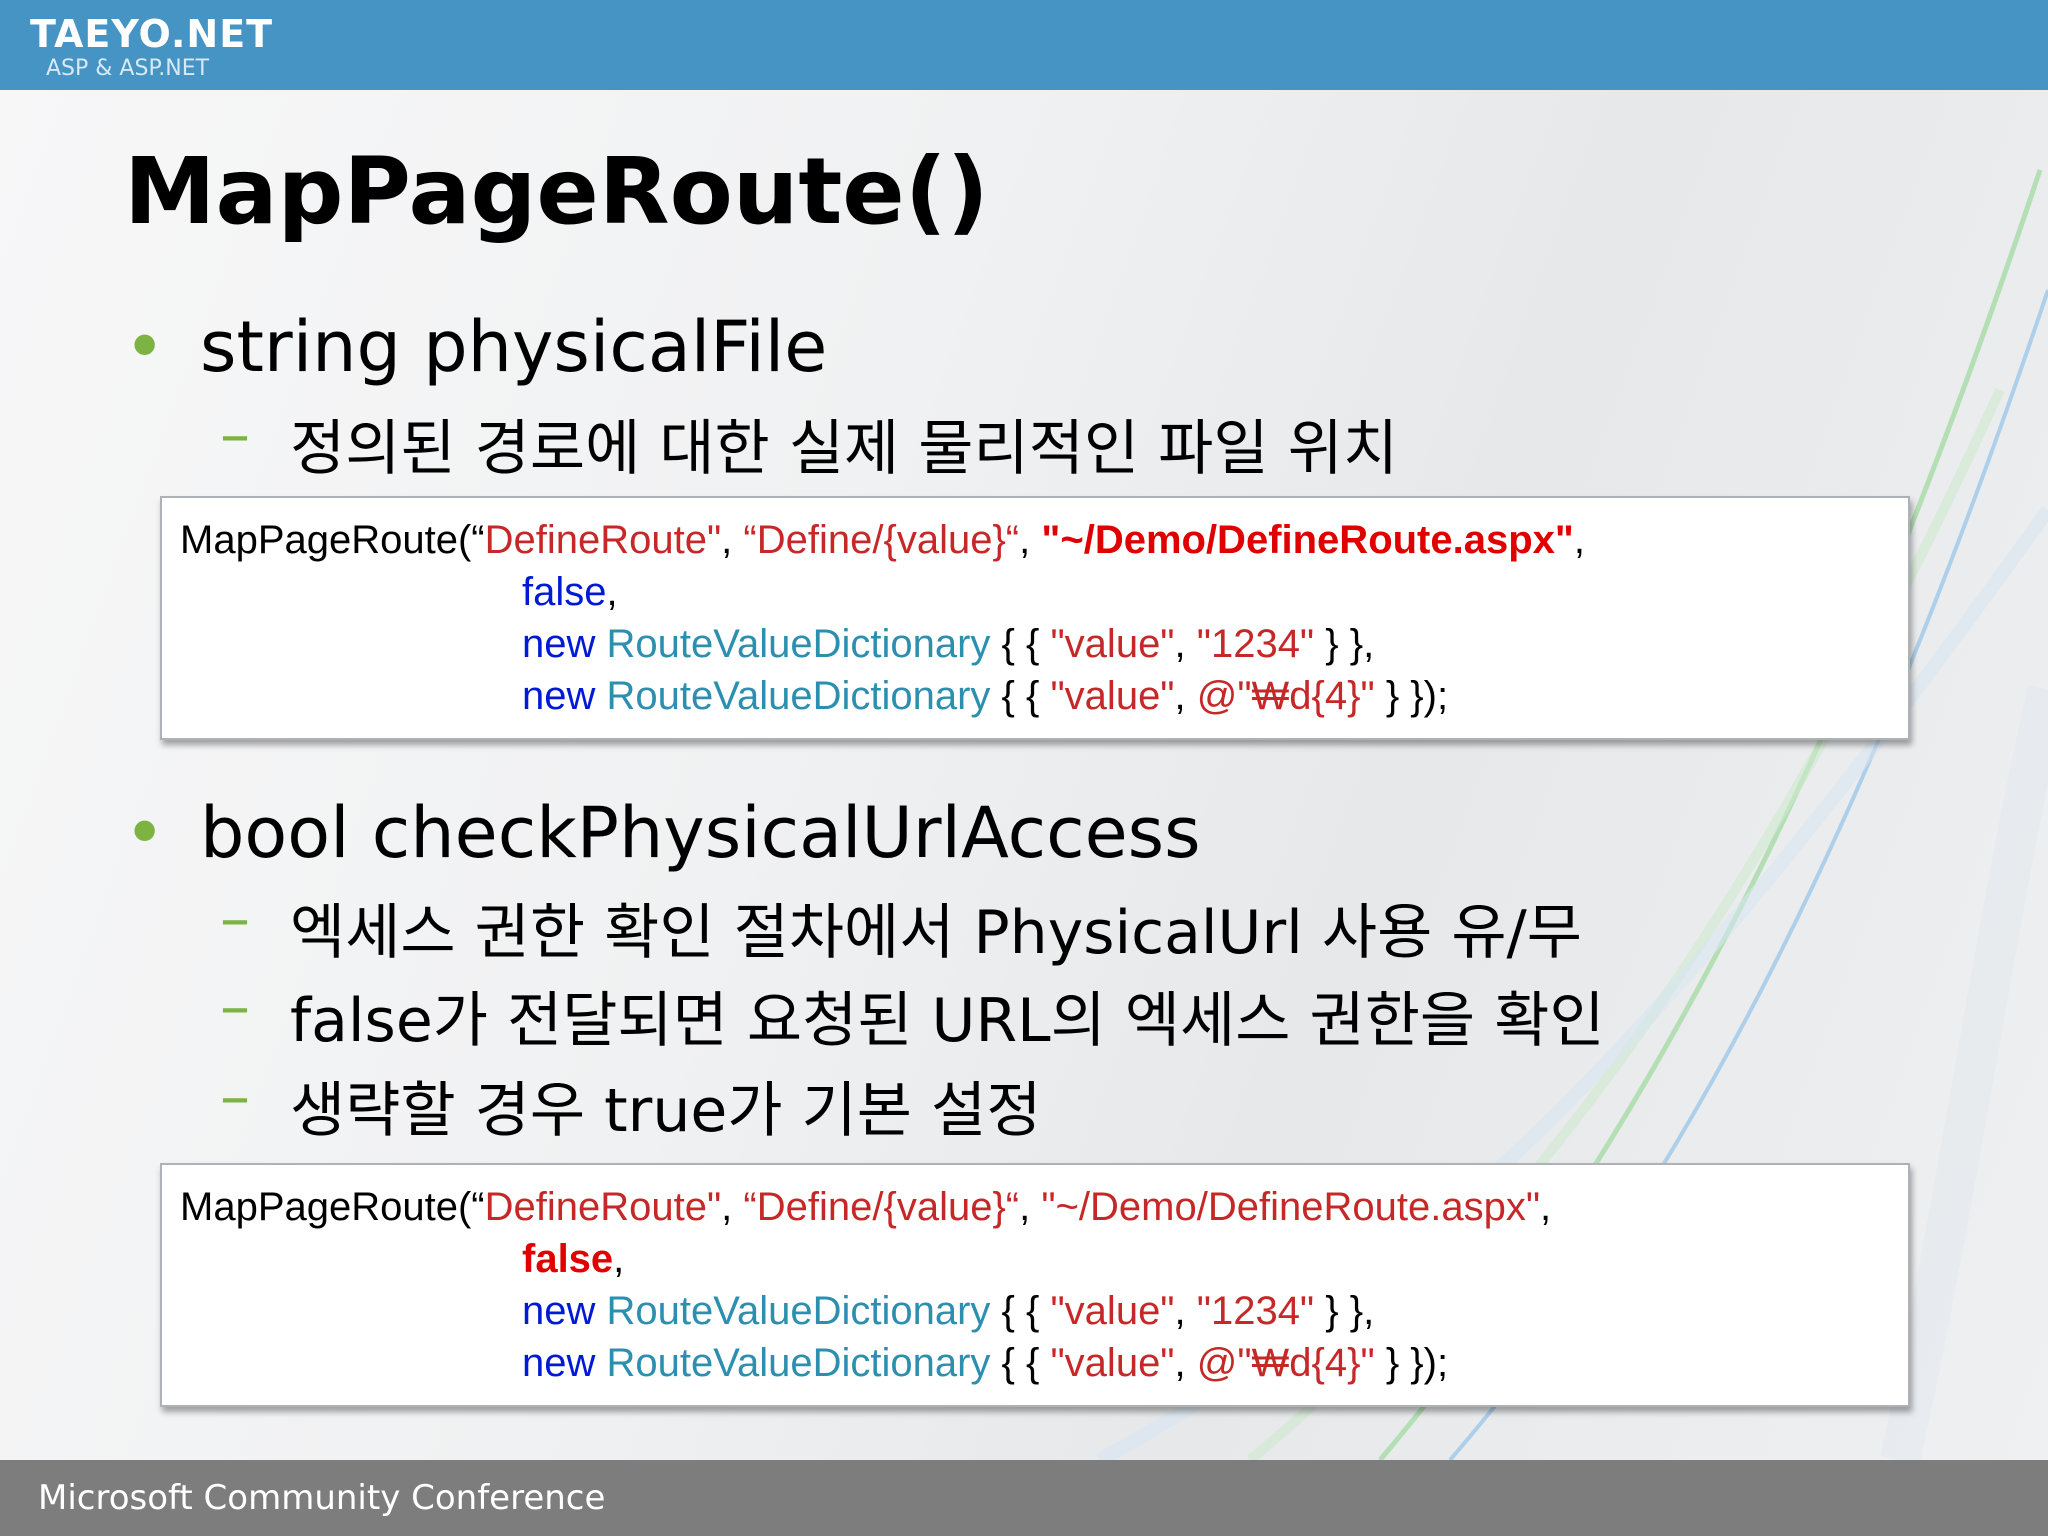 The width and height of the screenshot is (2048, 1536). What do you see at coordinates (936, 933) in the screenshot?
I see `sub-item-text: 엑세스 권한 확인 절차에서 PhysicalUrl 사용 유/무` at bounding box center [936, 933].